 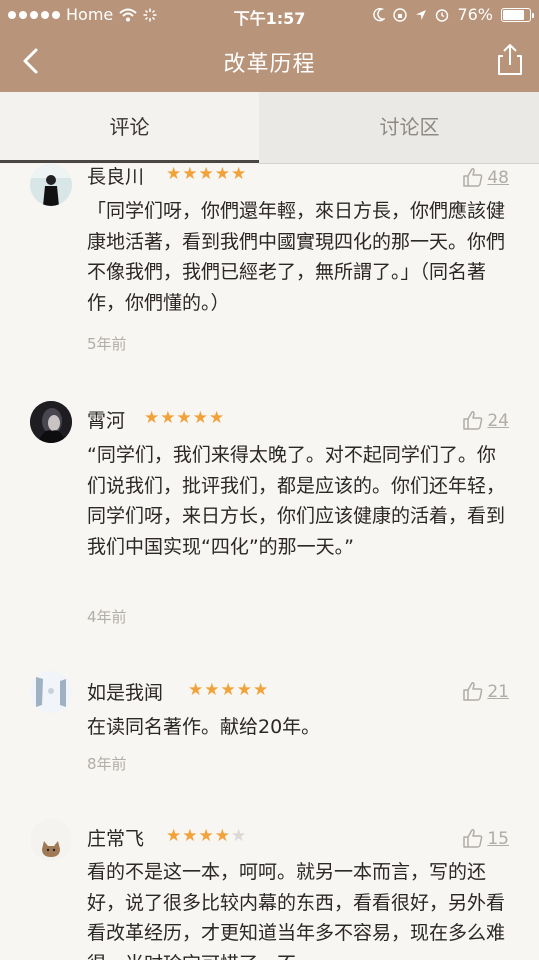 I want to click on review-time: 5年前, so click(x=107, y=344).